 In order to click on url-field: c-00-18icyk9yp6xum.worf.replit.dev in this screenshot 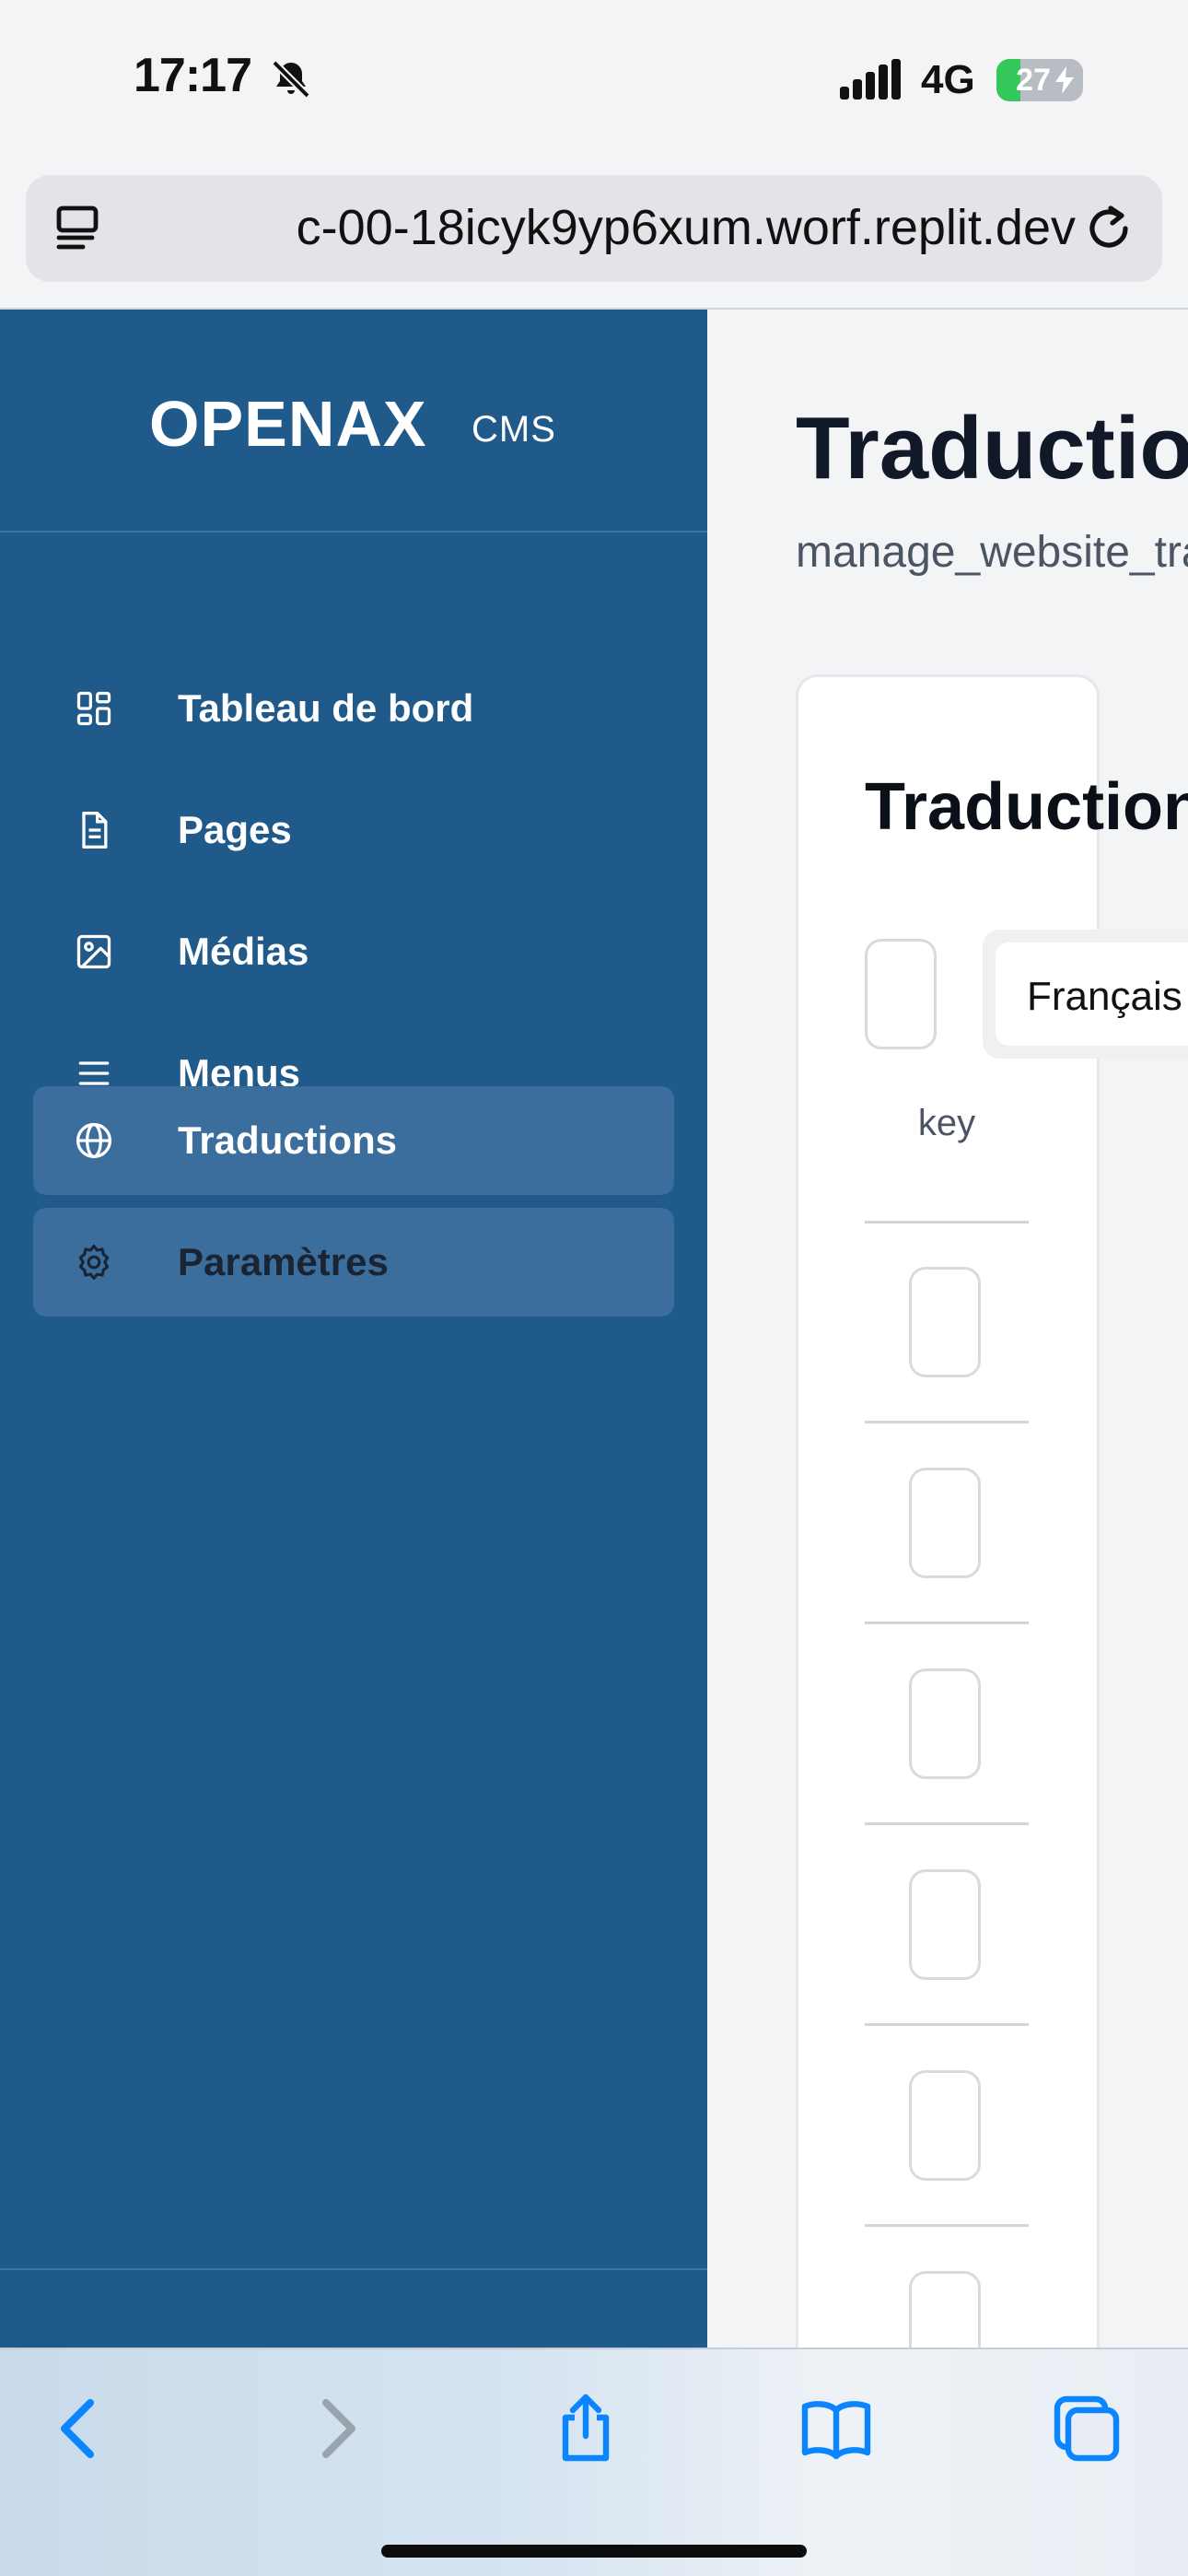, I will do `click(601, 228)`.